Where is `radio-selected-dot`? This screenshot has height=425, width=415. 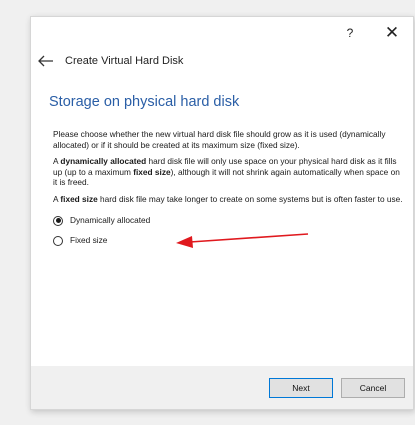
radio-selected-dot is located at coordinates (58, 221).